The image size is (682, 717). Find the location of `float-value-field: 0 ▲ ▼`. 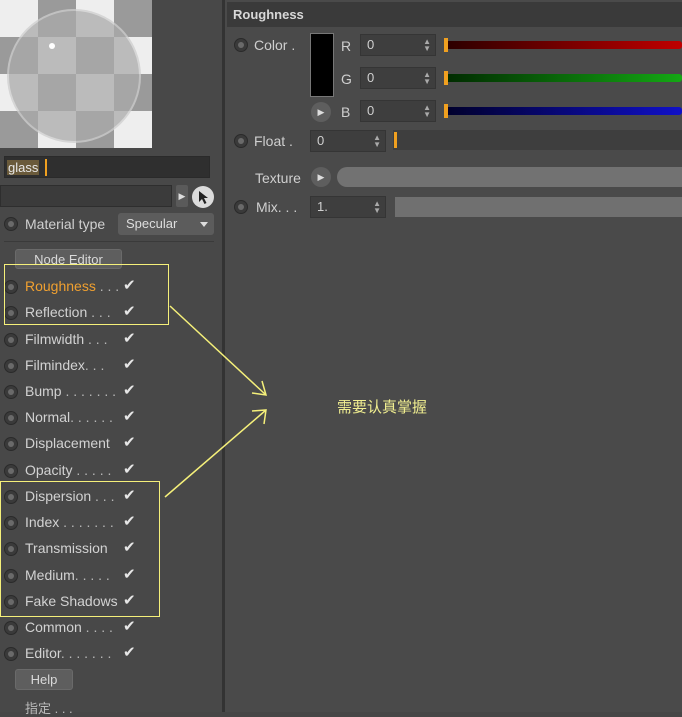

float-value-field: 0 ▲ ▼ is located at coordinates (348, 141).